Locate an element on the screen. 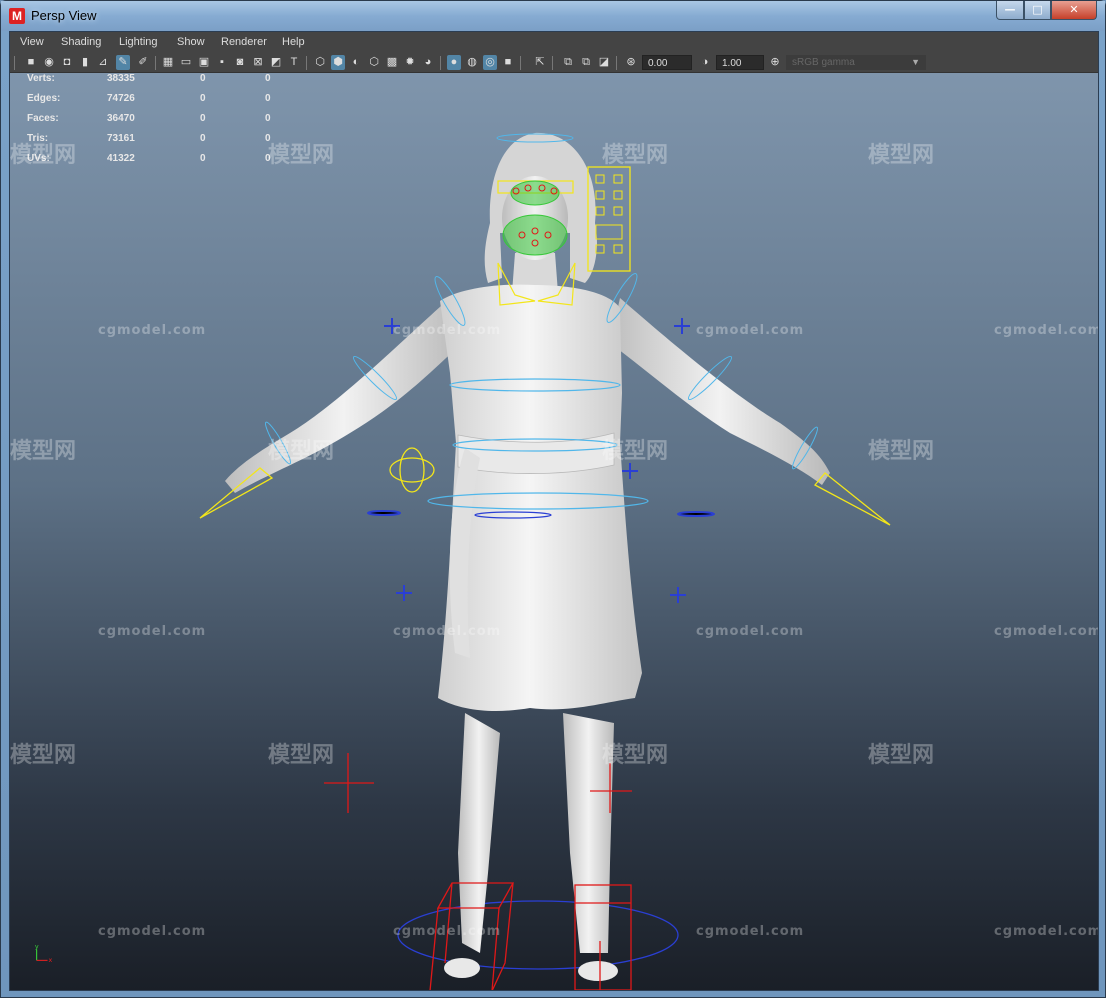 Image resolution: width=1106 pixels, height=998 pixels. grid-icon: ▦ is located at coordinates (168, 62).